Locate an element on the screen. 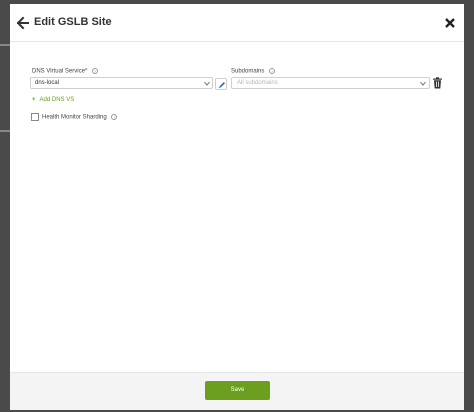  dns-virtual-service-value: dns-local is located at coordinates (47, 83).